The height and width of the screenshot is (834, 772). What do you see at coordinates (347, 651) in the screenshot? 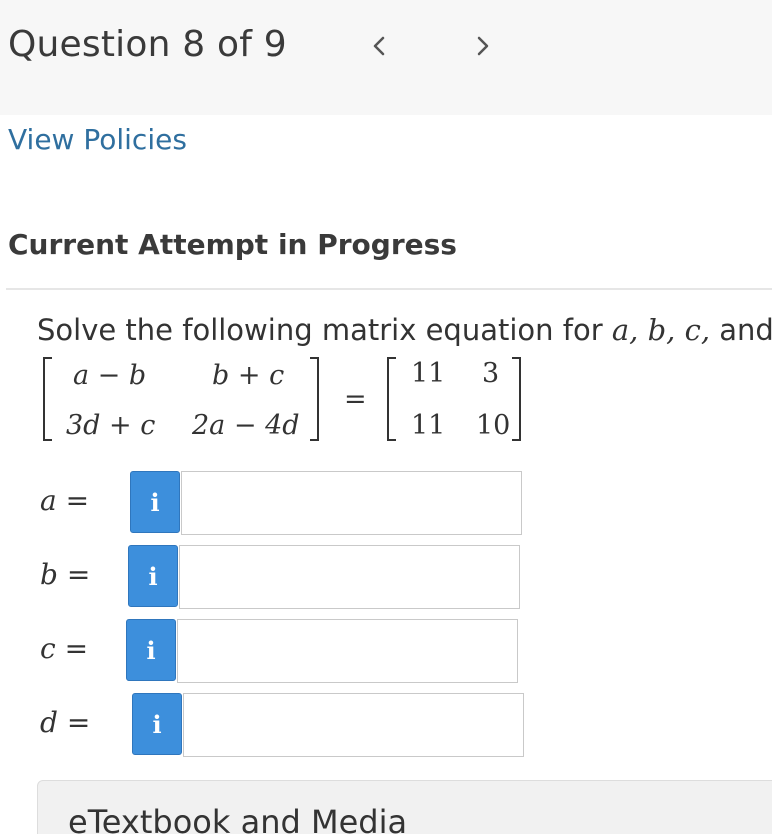
I see `answer-input-c` at bounding box center [347, 651].